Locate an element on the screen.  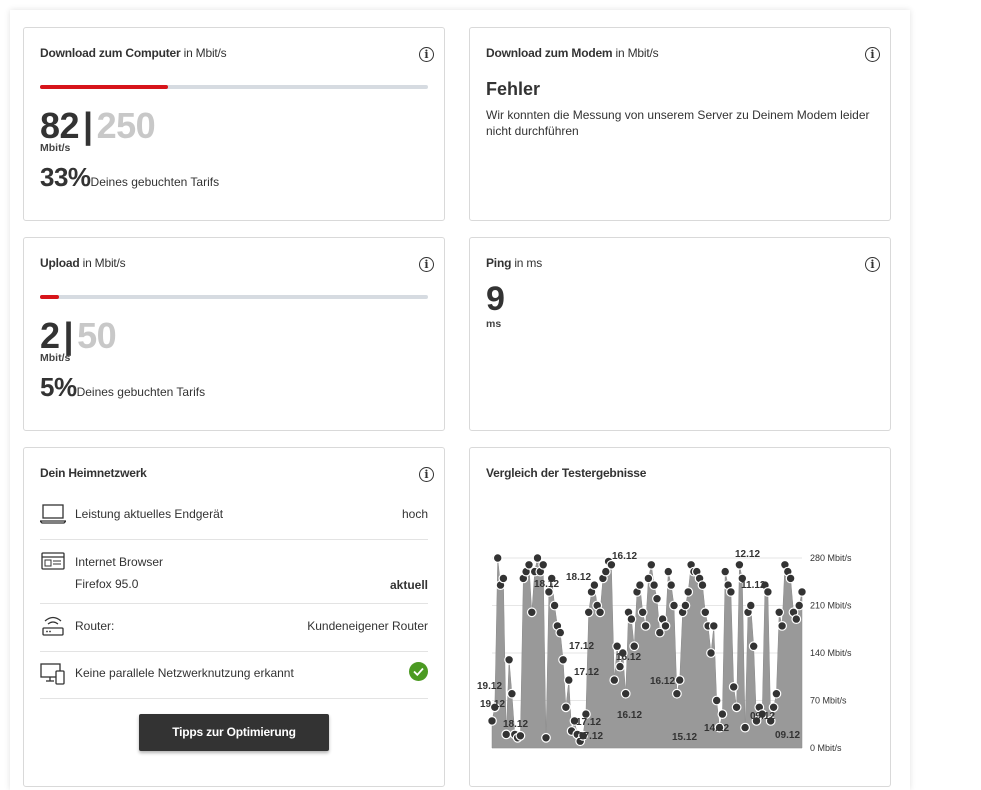
row-label: Leistung aktuelles Endgerät is located at coordinates (149, 514).